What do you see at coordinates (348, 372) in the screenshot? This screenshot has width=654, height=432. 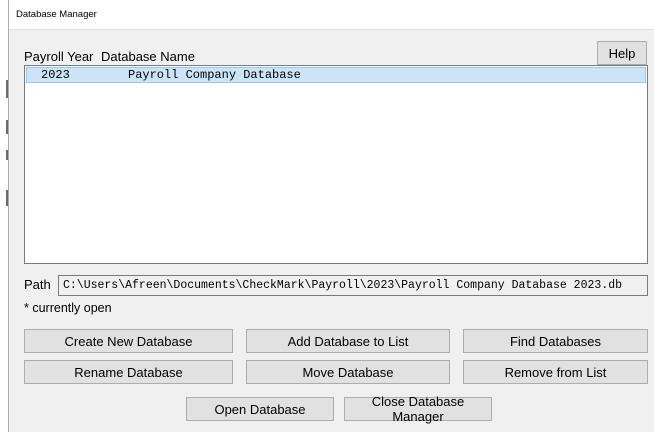 I see `move-database-button: Move Database` at bounding box center [348, 372].